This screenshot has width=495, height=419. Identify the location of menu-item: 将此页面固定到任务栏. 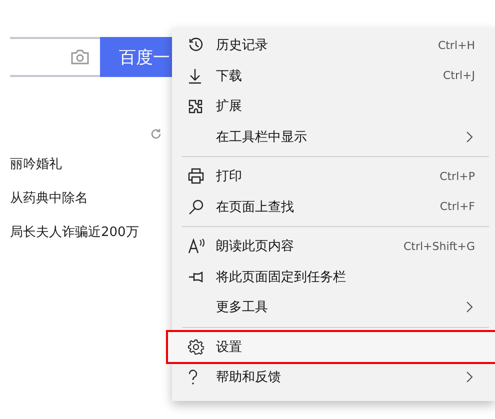
(333, 277).